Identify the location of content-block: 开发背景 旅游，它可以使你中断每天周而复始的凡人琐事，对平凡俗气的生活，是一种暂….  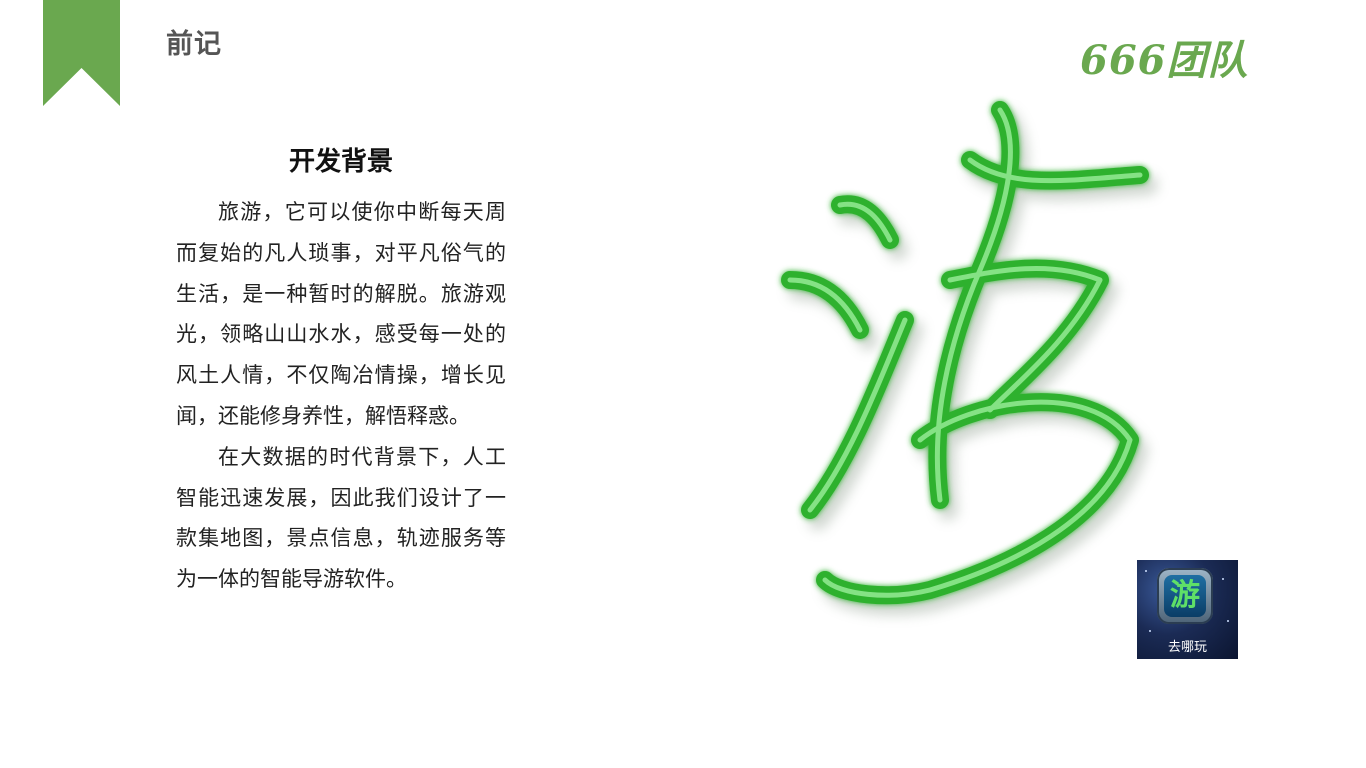
(341, 371).